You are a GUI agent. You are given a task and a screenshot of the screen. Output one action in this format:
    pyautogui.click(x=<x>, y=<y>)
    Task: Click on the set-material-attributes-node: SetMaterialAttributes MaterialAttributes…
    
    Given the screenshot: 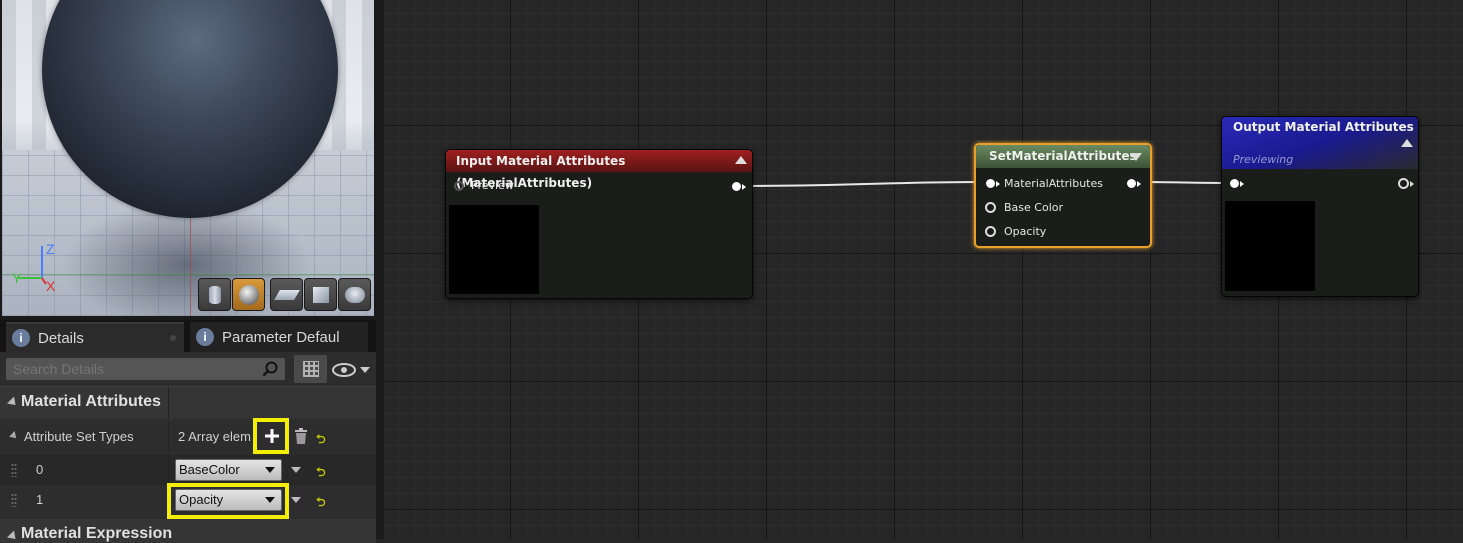 What is the action you would take?
    pyautogui.click(x=1063, y=195)
    